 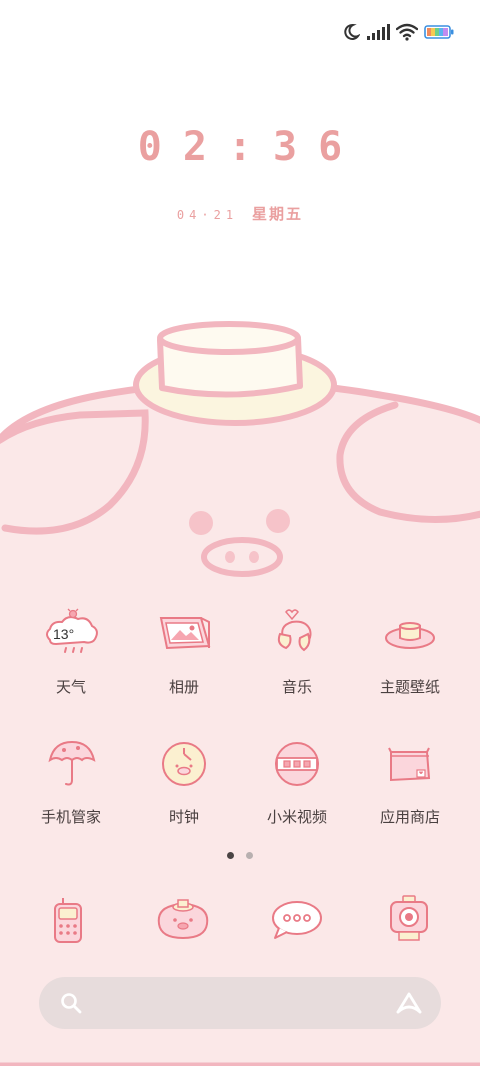 What do you see at coordinates (240, 147) in the screenshot?
I see `lock-clock: 02:36` at bounding box center [240, 147].